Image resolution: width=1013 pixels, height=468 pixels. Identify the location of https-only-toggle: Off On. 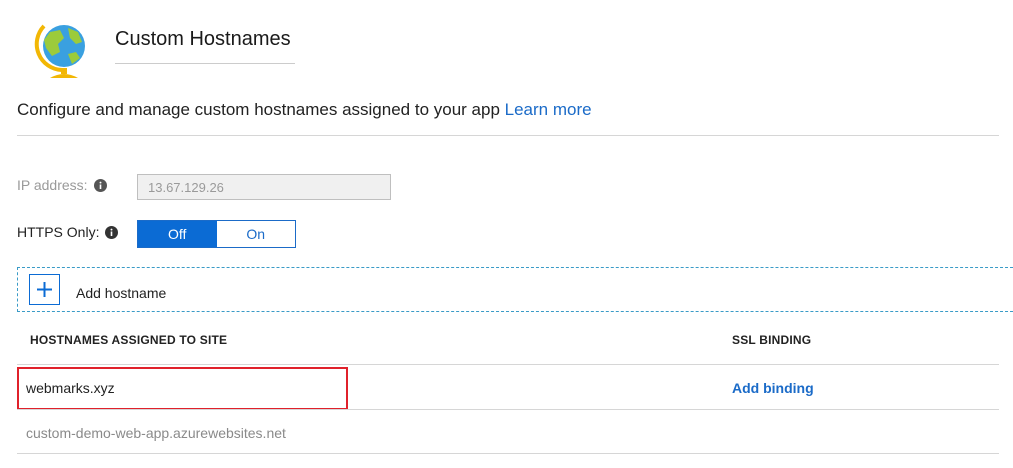
(216, 234).